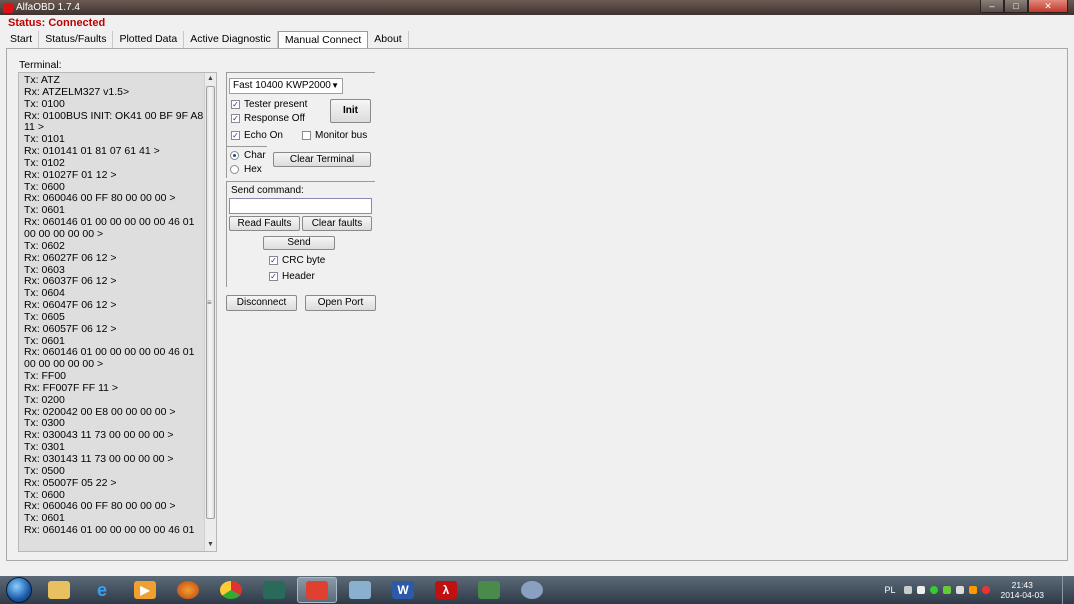 This screenshot has width=1074, height=604. What do you see at coordinates (109, 530) in the screenshot?
I see `terminal-line: Rx: 060146 01 00 00 00 00 00 46 01` at bounding box center [109, 530].